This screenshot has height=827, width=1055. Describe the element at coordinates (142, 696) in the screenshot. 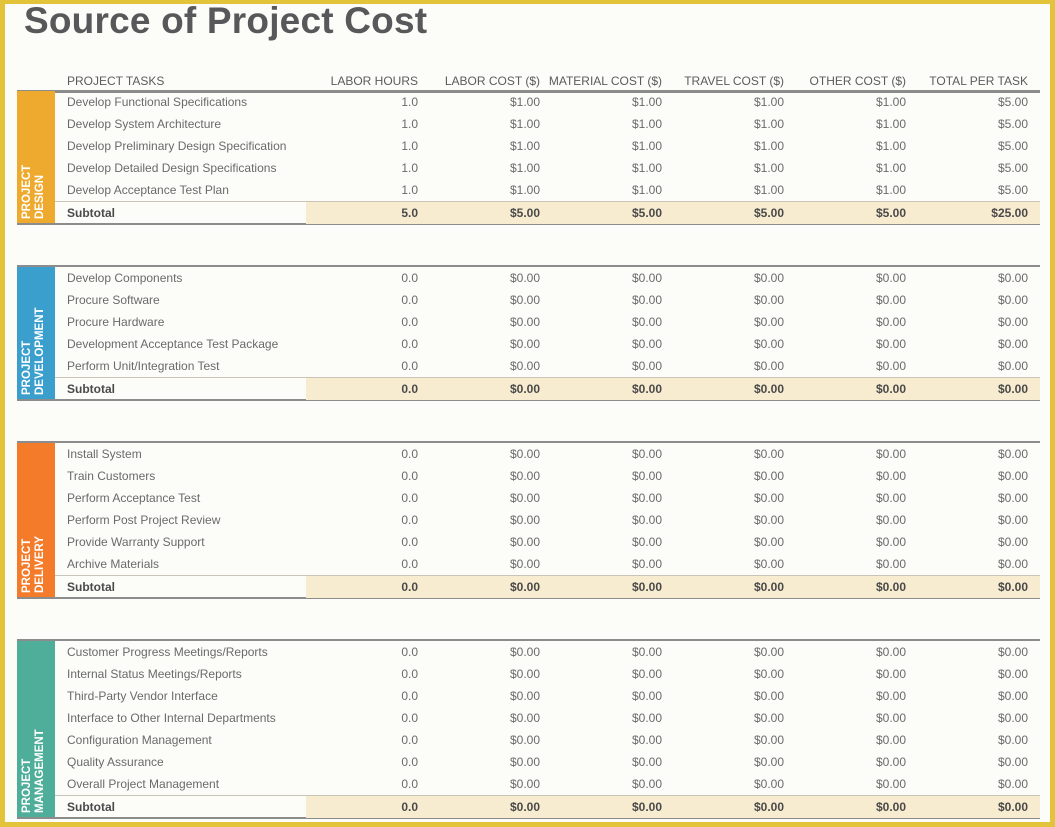

I see `task-name: Third-Party Vendor Interface` at that location.